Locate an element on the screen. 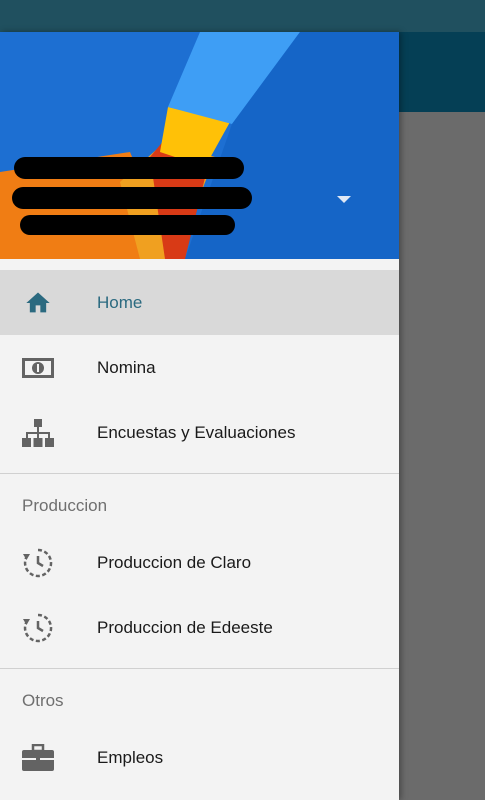 The width and height of the screenshot is (485, 800). menu-item-produccion-claro: Produccion de Claro is located at coordinates (199, 562).